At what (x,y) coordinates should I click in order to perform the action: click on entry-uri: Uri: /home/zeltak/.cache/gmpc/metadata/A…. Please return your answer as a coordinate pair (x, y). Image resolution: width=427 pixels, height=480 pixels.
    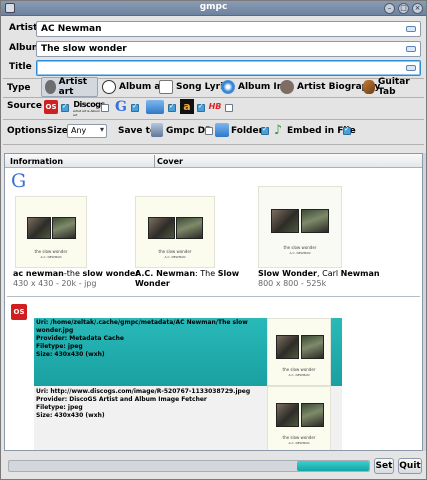
    Looking at the image, I should click on (142, 326).